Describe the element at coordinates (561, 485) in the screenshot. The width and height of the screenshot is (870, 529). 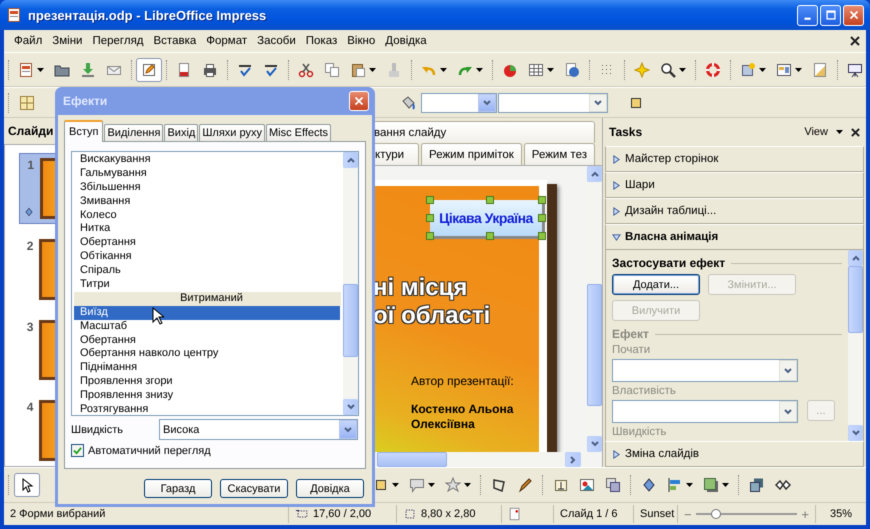
I see `text-frame-icon` at that location.